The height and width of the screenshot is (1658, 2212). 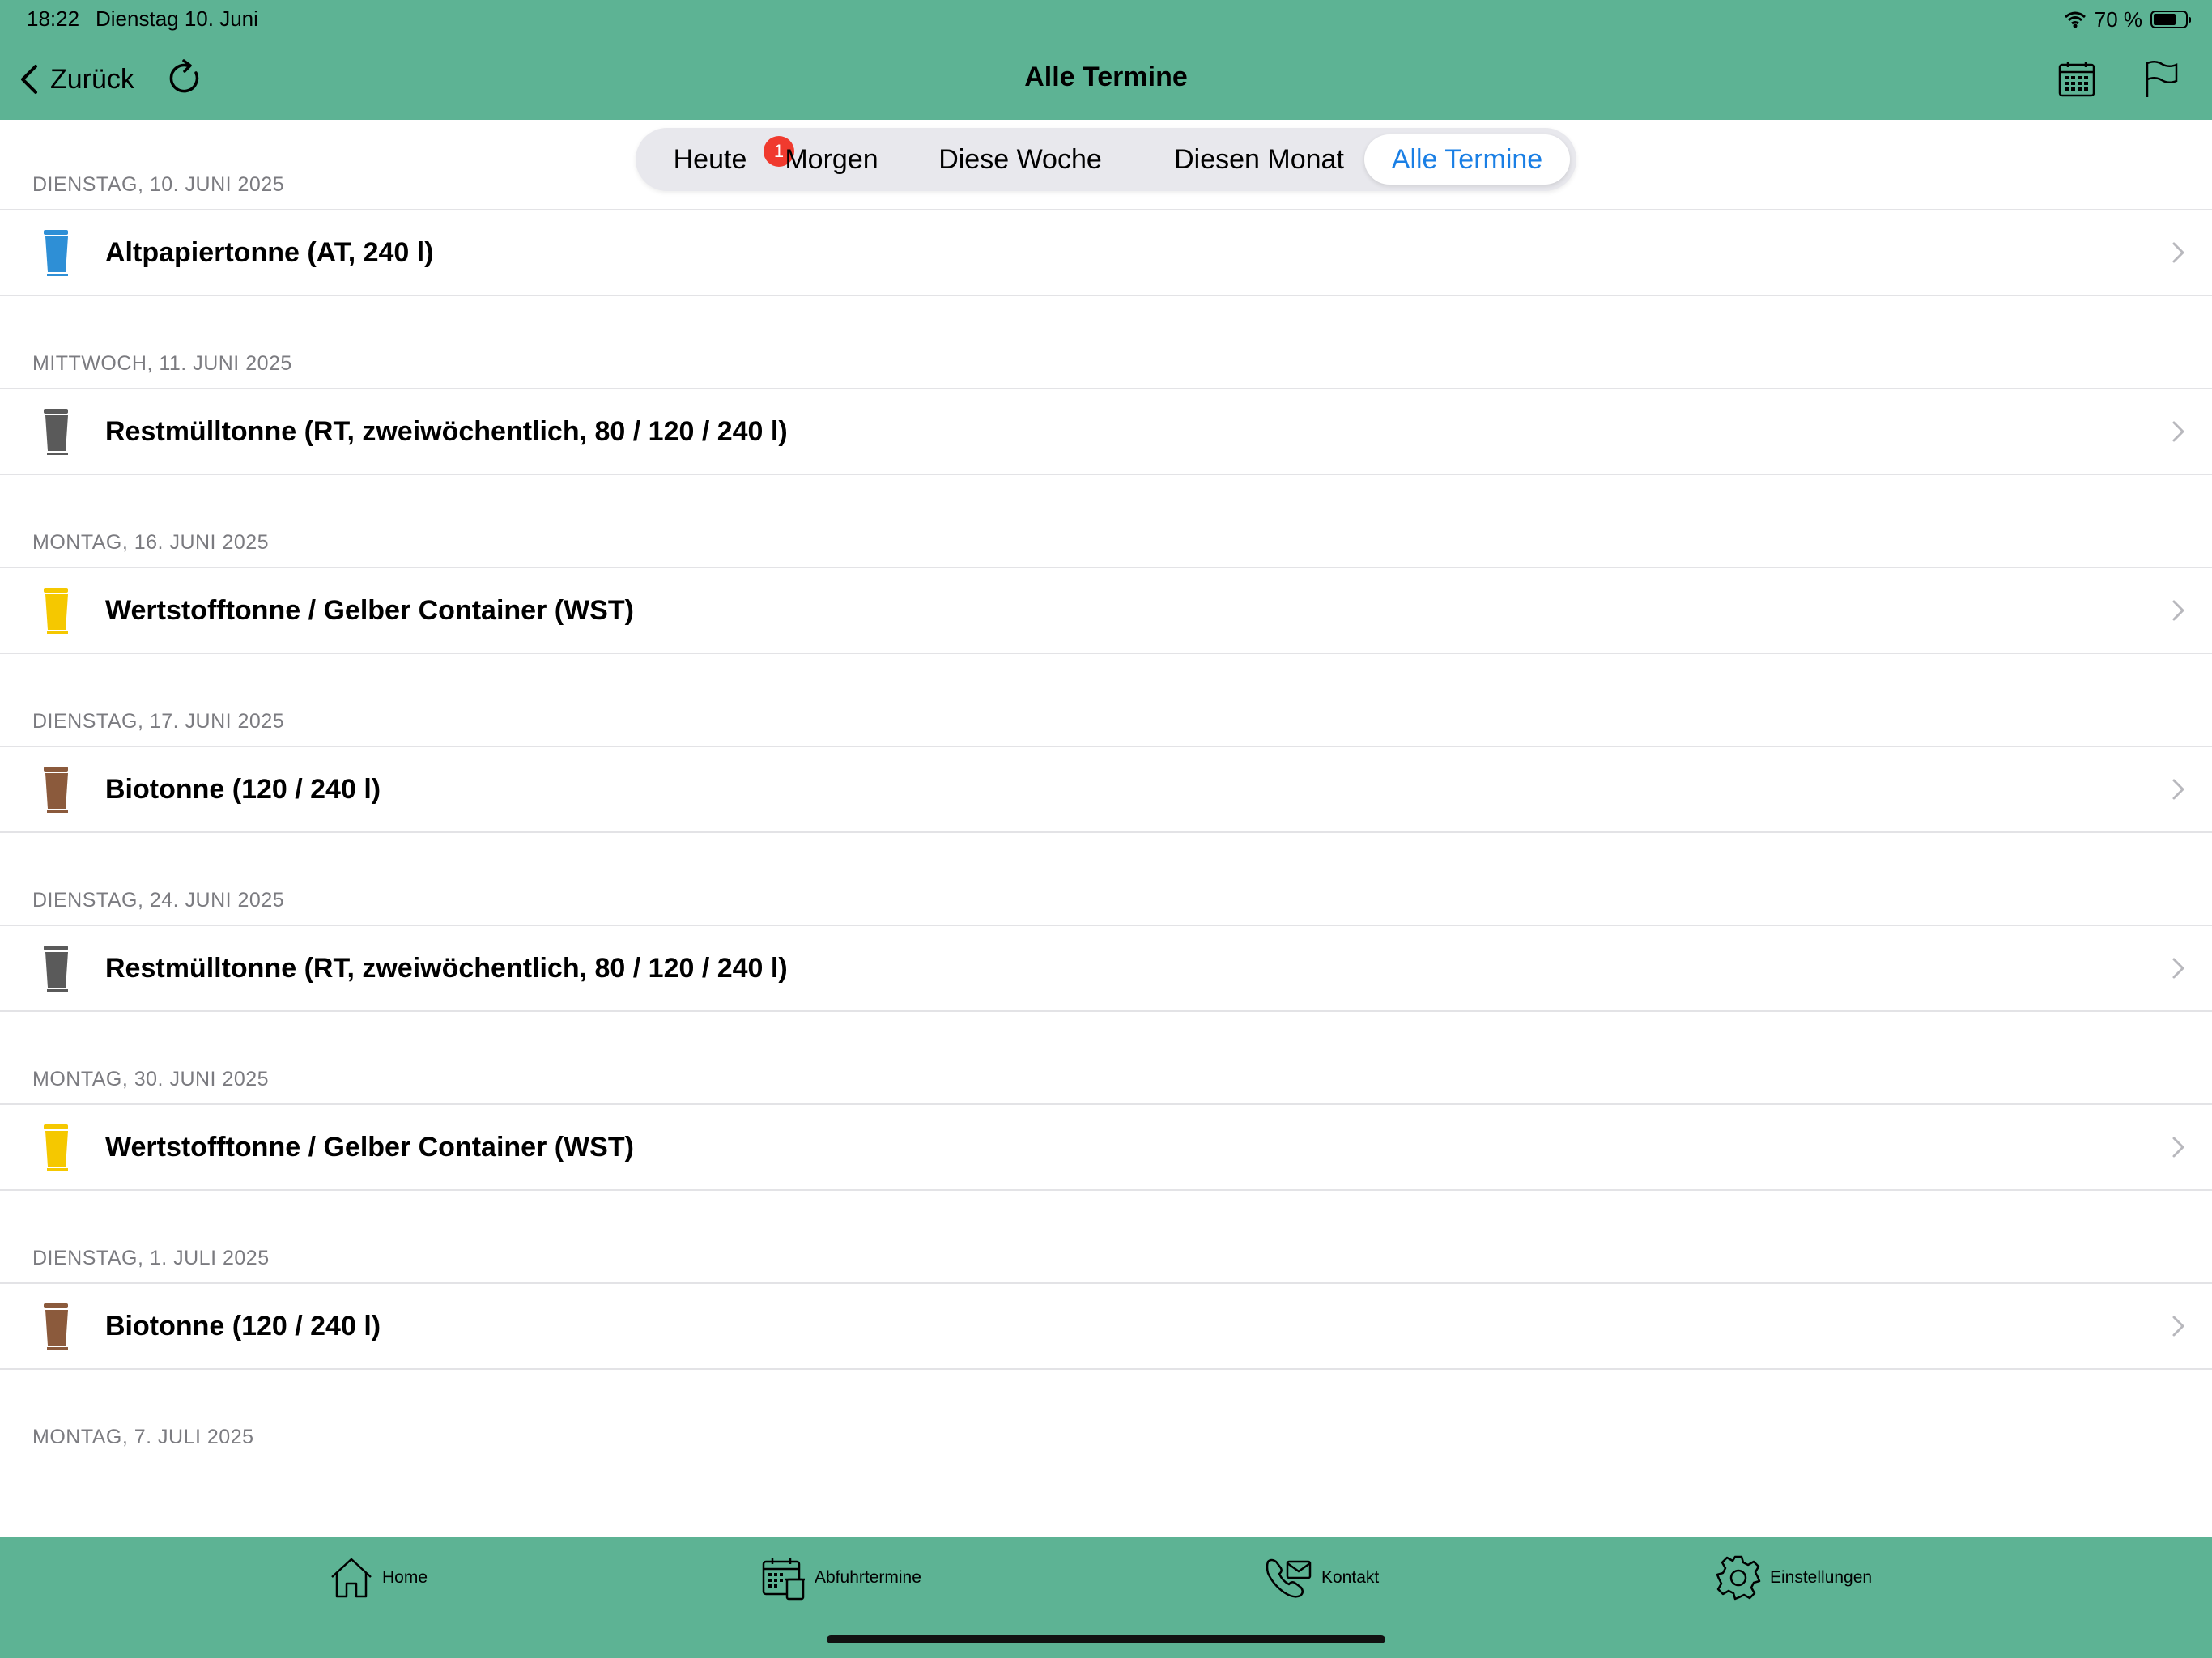 I want to click on segment-diese-woche: Diese Woche, so click(x=1020, y=159).